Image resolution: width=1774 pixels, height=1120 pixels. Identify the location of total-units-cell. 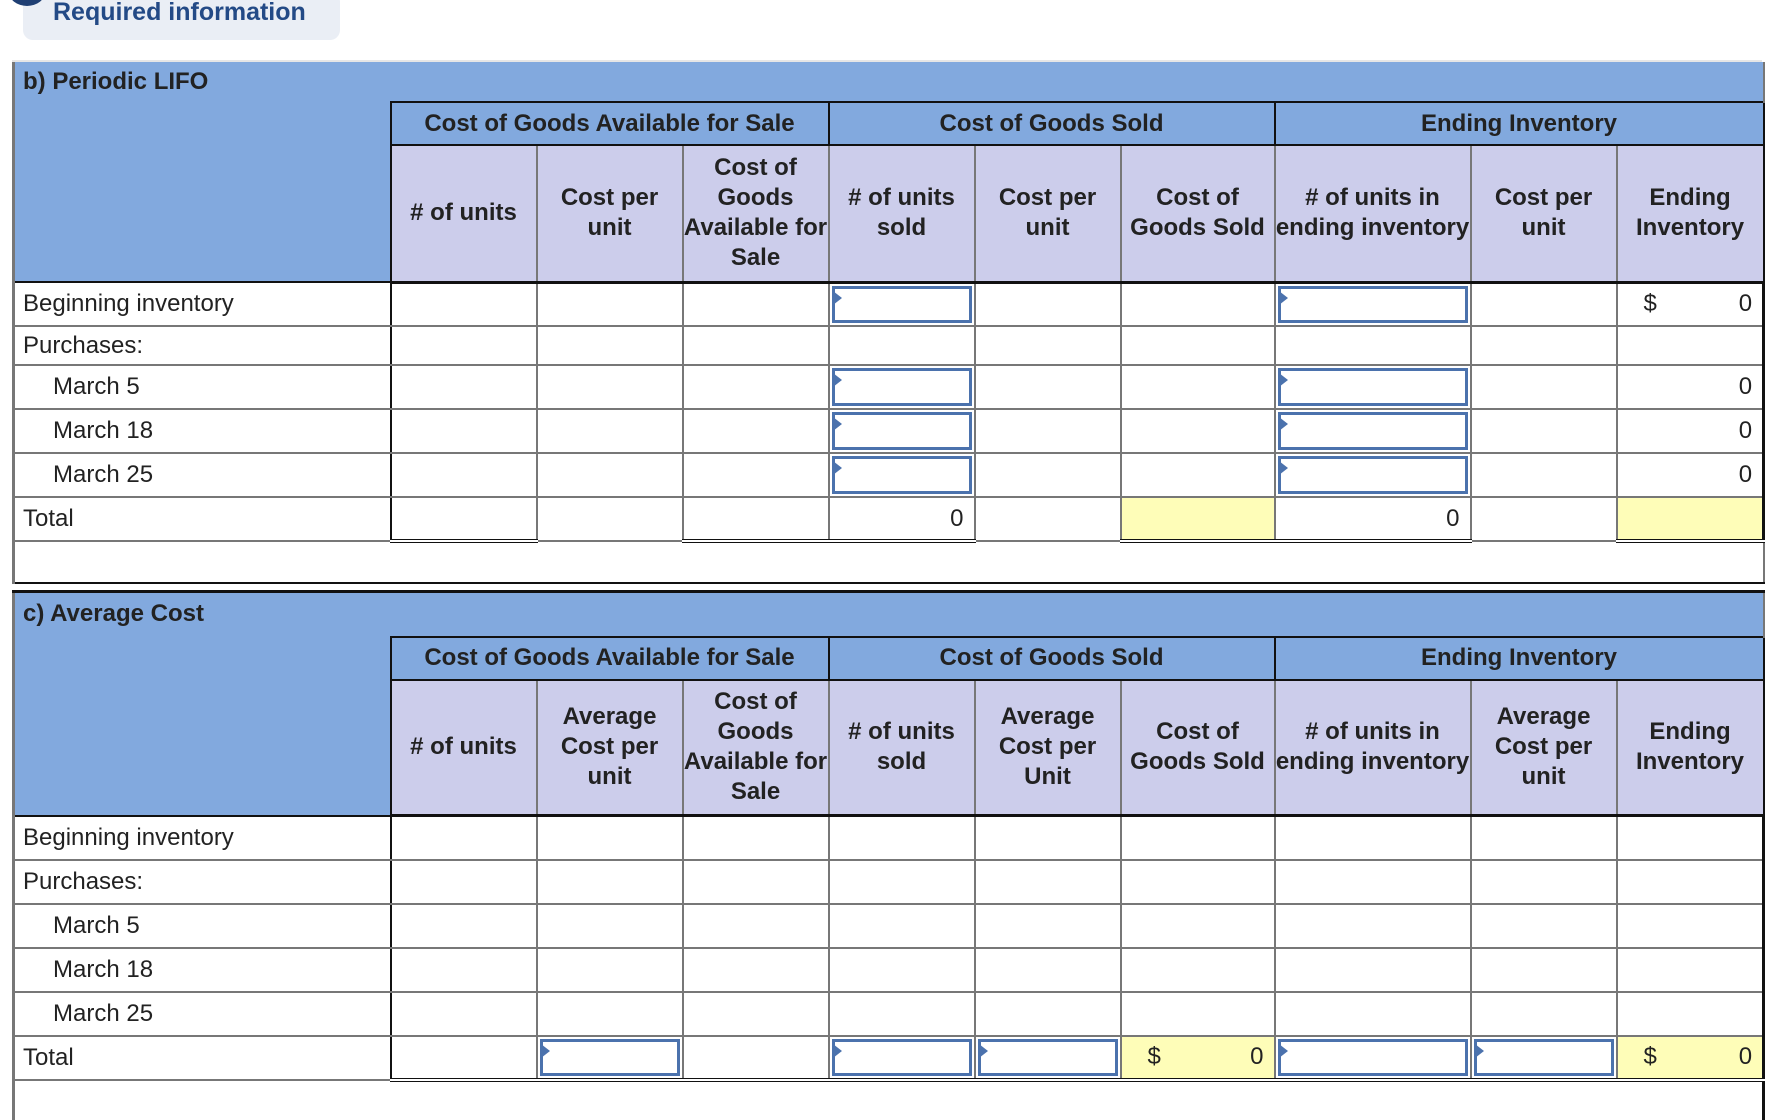
(463, 519).